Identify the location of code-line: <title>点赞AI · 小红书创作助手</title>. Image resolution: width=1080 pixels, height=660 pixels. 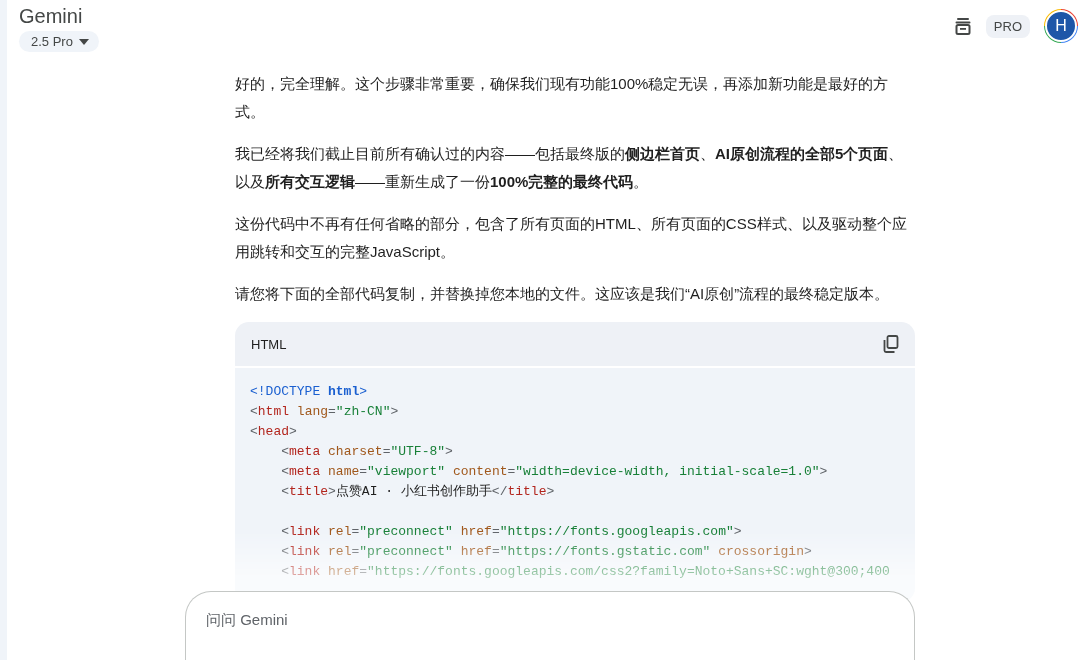
(418, 492).